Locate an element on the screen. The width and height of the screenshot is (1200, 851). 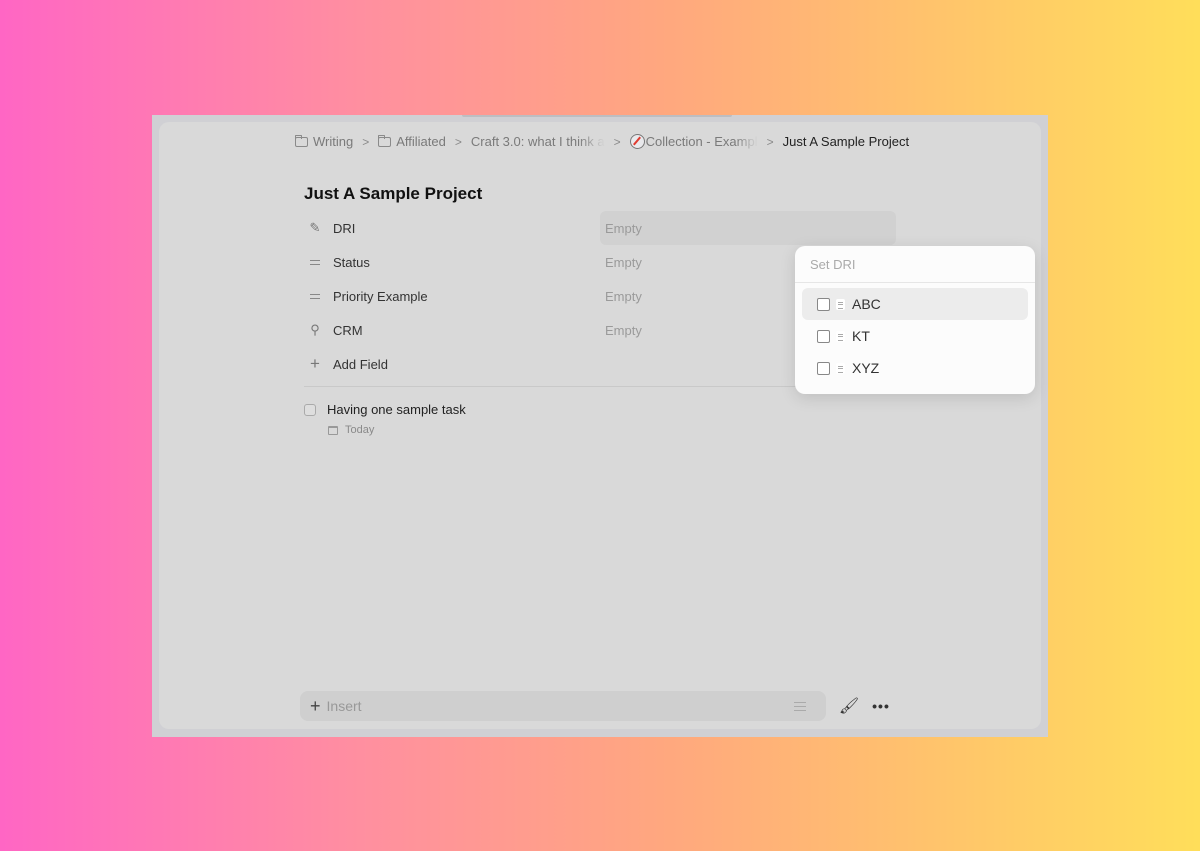
add-field-label: Add Field is located at coordinates (360, 364).